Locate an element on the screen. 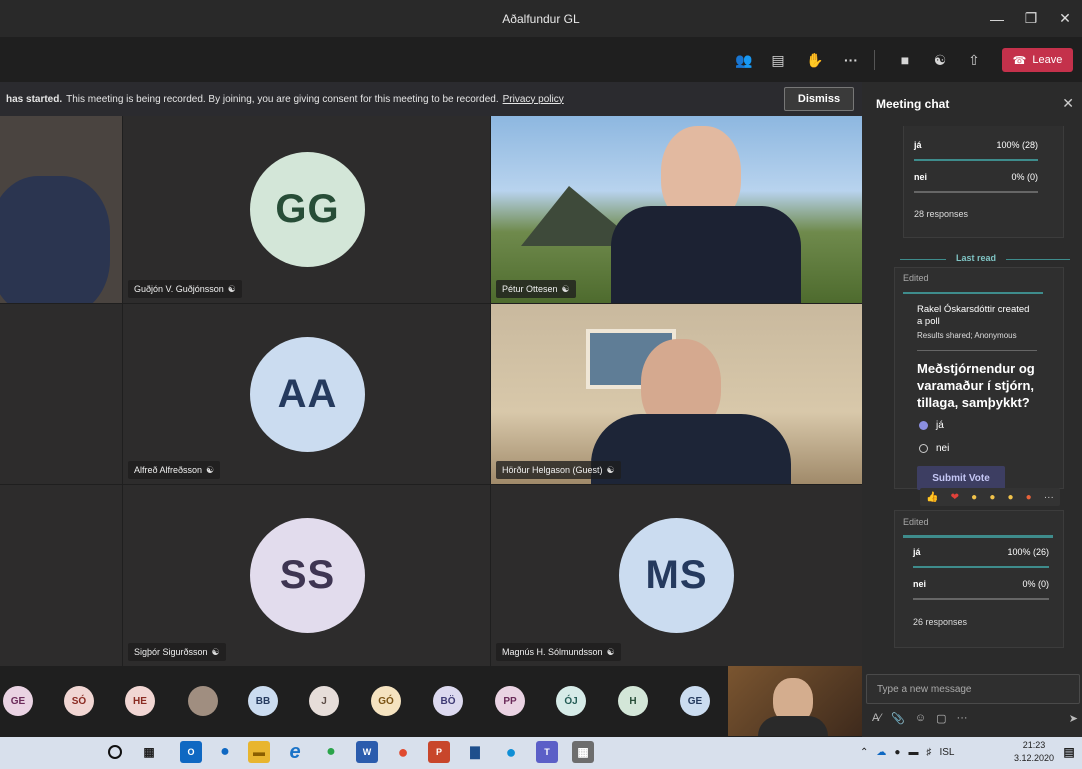  clock: 21:23 3.12.2020 is located at coordinates (1034, 752).